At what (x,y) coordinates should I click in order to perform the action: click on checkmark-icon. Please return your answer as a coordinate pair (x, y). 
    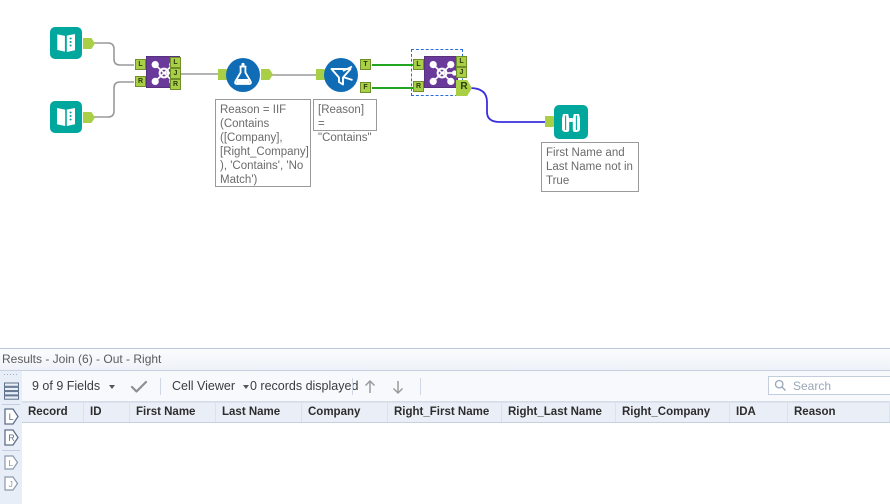
    Looking at the image, I should click on (139, 386).